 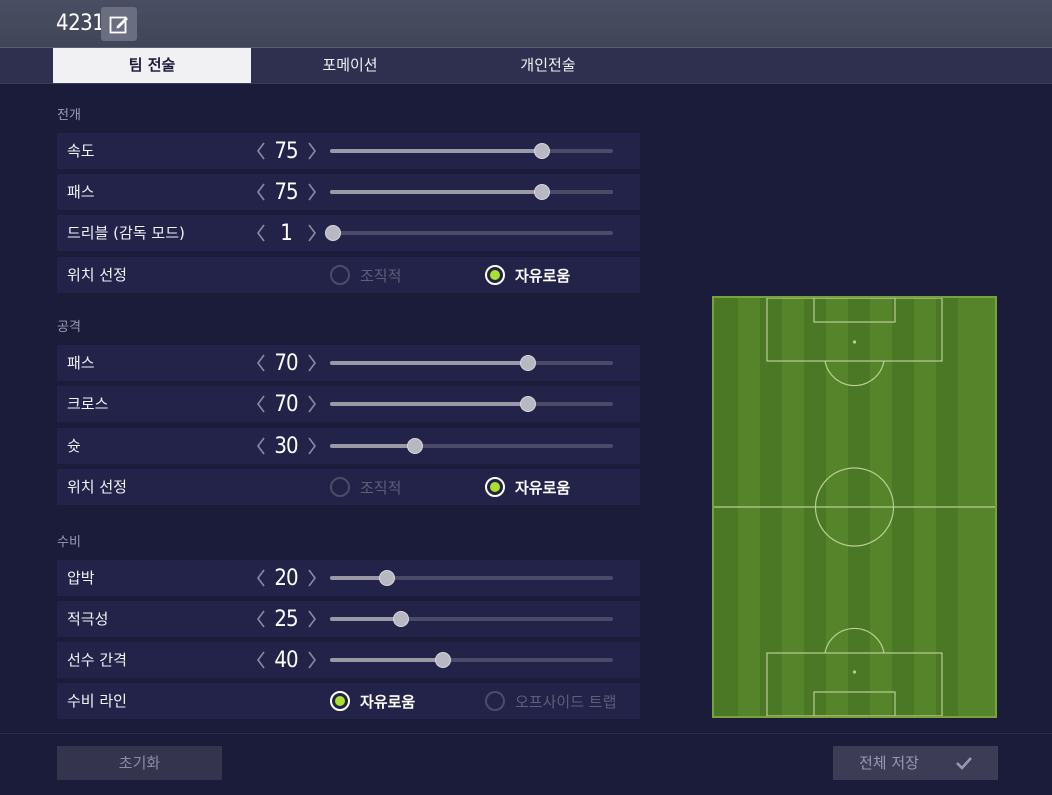 I want to click on row-label: 슛, so click(x=74, y=446).